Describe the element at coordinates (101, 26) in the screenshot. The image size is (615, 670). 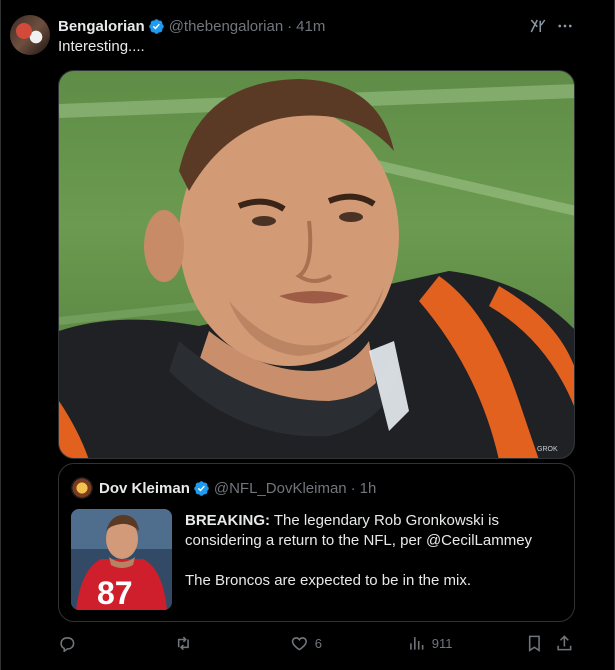
I see `author-name: Bengalorian` at that location.